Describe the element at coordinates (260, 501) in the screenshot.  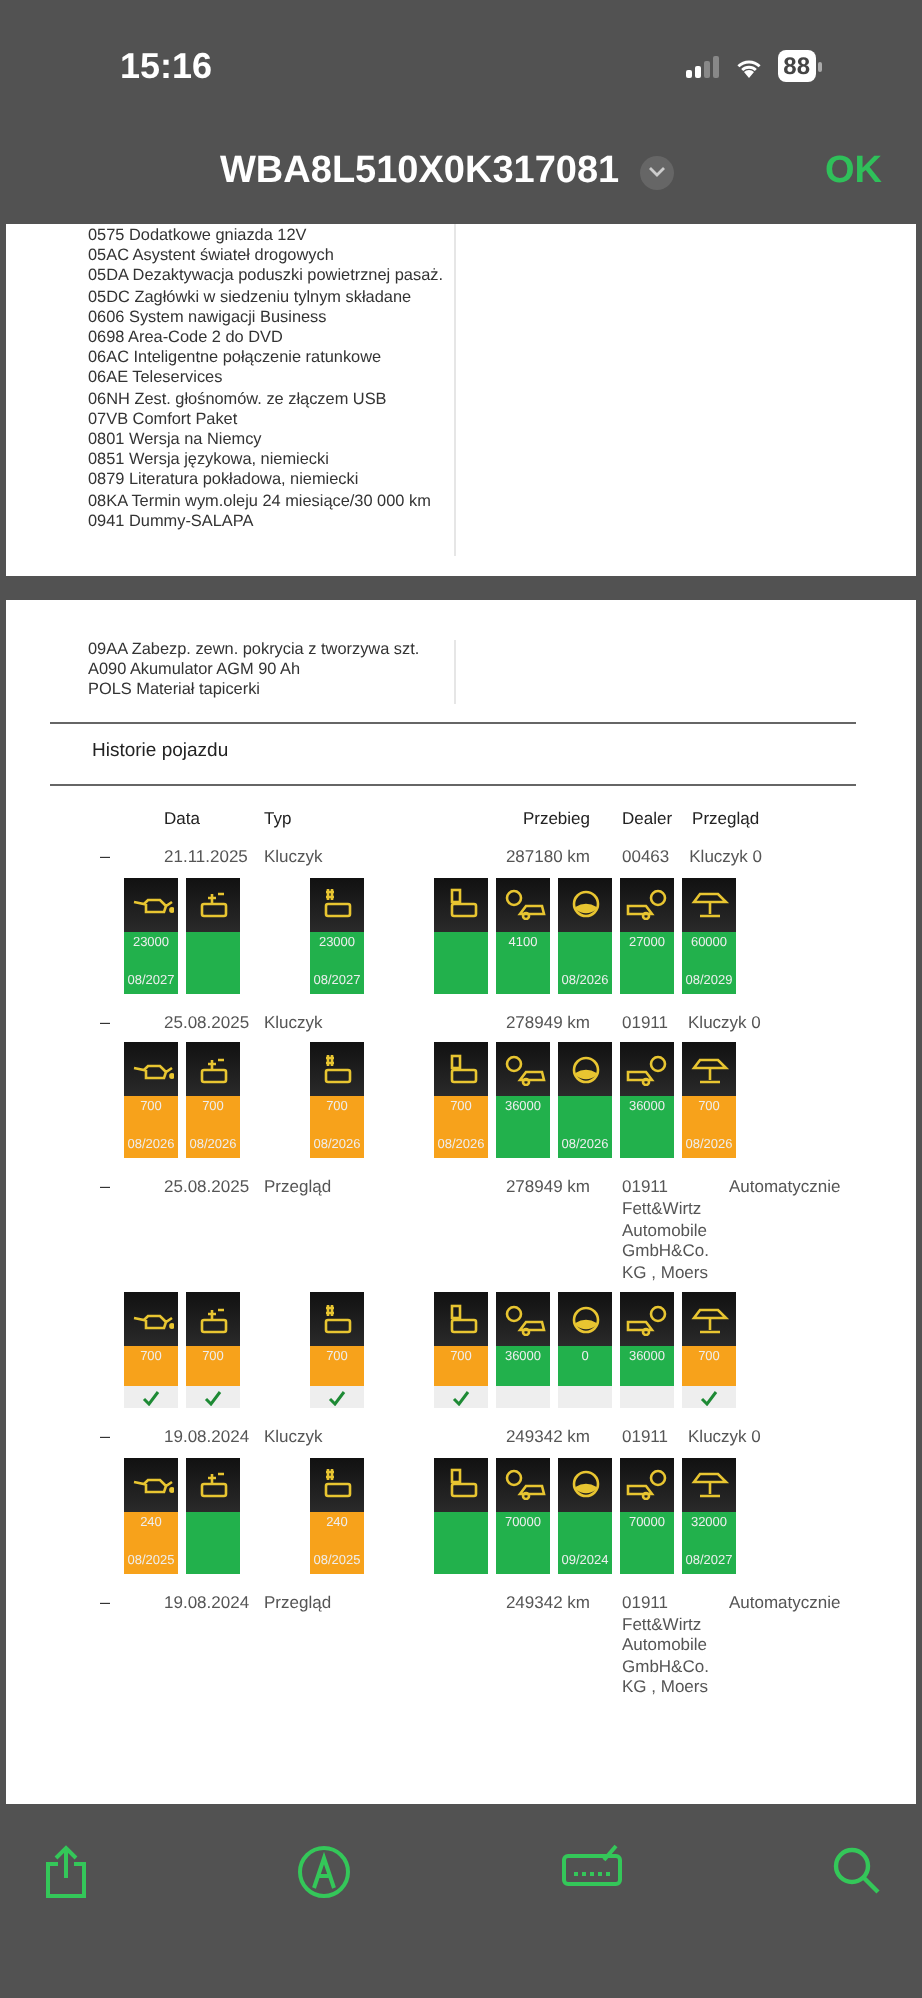
I see `option-text: 08KA Termin wym.oleju 24 miesiące/30 000 km` at that location.